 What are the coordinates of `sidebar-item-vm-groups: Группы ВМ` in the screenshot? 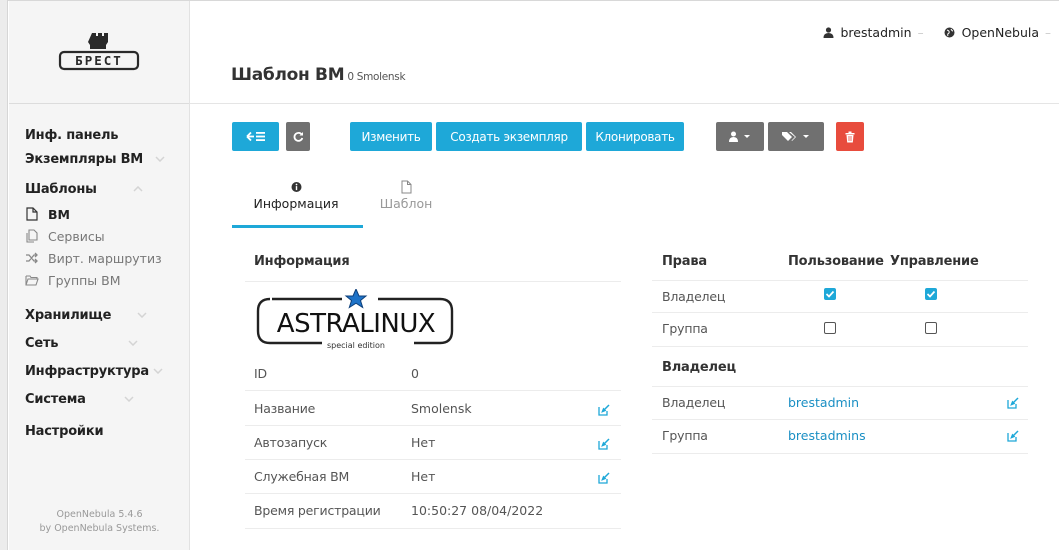 It's located at (99, 280).